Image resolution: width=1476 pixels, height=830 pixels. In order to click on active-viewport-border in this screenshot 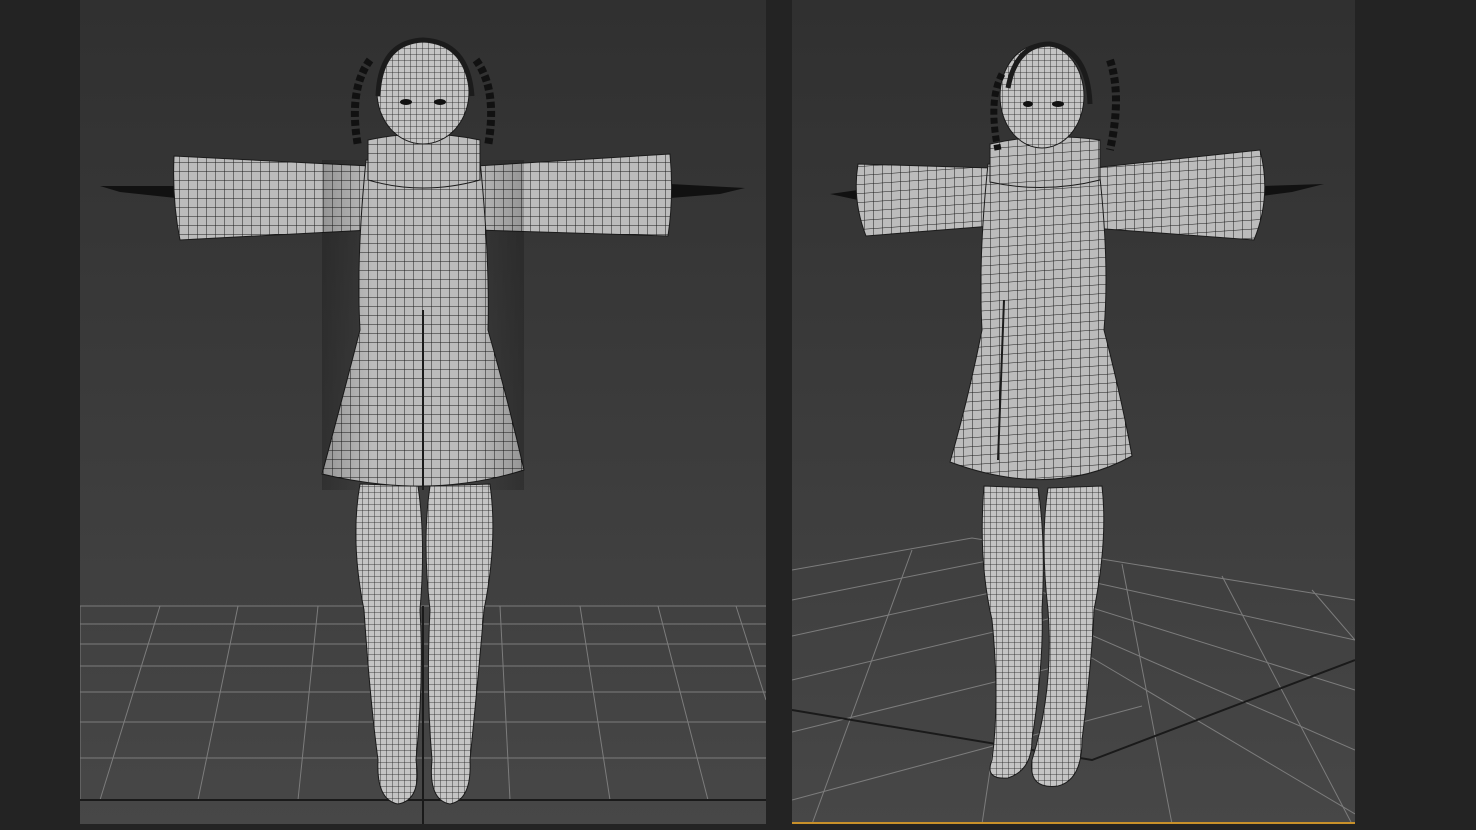, I will do `click(1073, 823)`.